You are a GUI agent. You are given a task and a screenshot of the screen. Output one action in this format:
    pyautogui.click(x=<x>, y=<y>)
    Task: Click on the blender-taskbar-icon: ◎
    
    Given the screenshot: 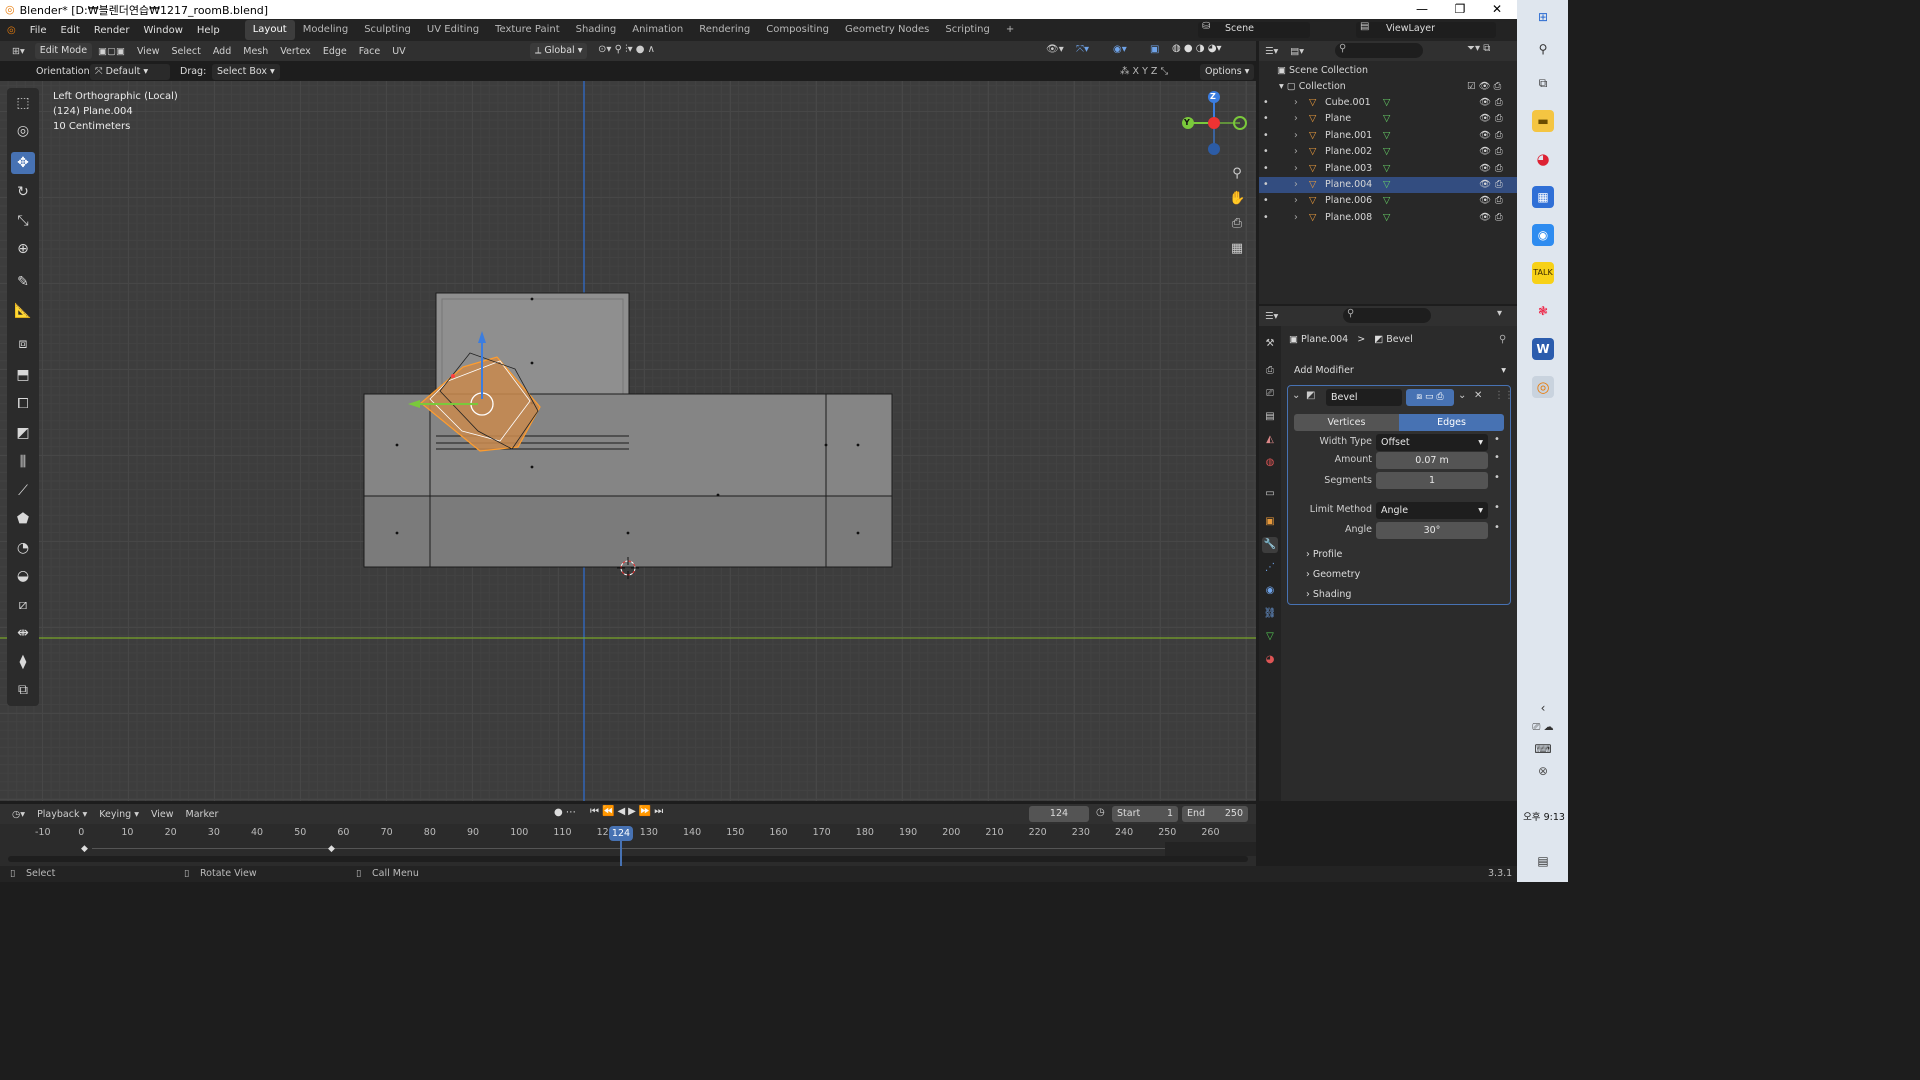 What is the action you would take?
    pyautogui.click(x=1543, y=387)
    